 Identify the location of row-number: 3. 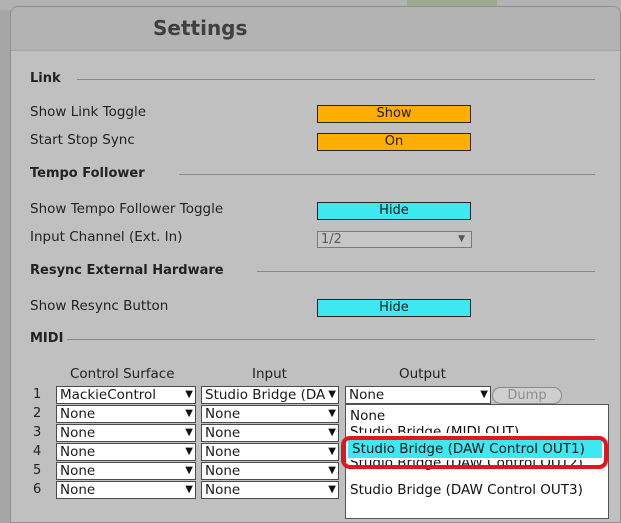
(37, 432).